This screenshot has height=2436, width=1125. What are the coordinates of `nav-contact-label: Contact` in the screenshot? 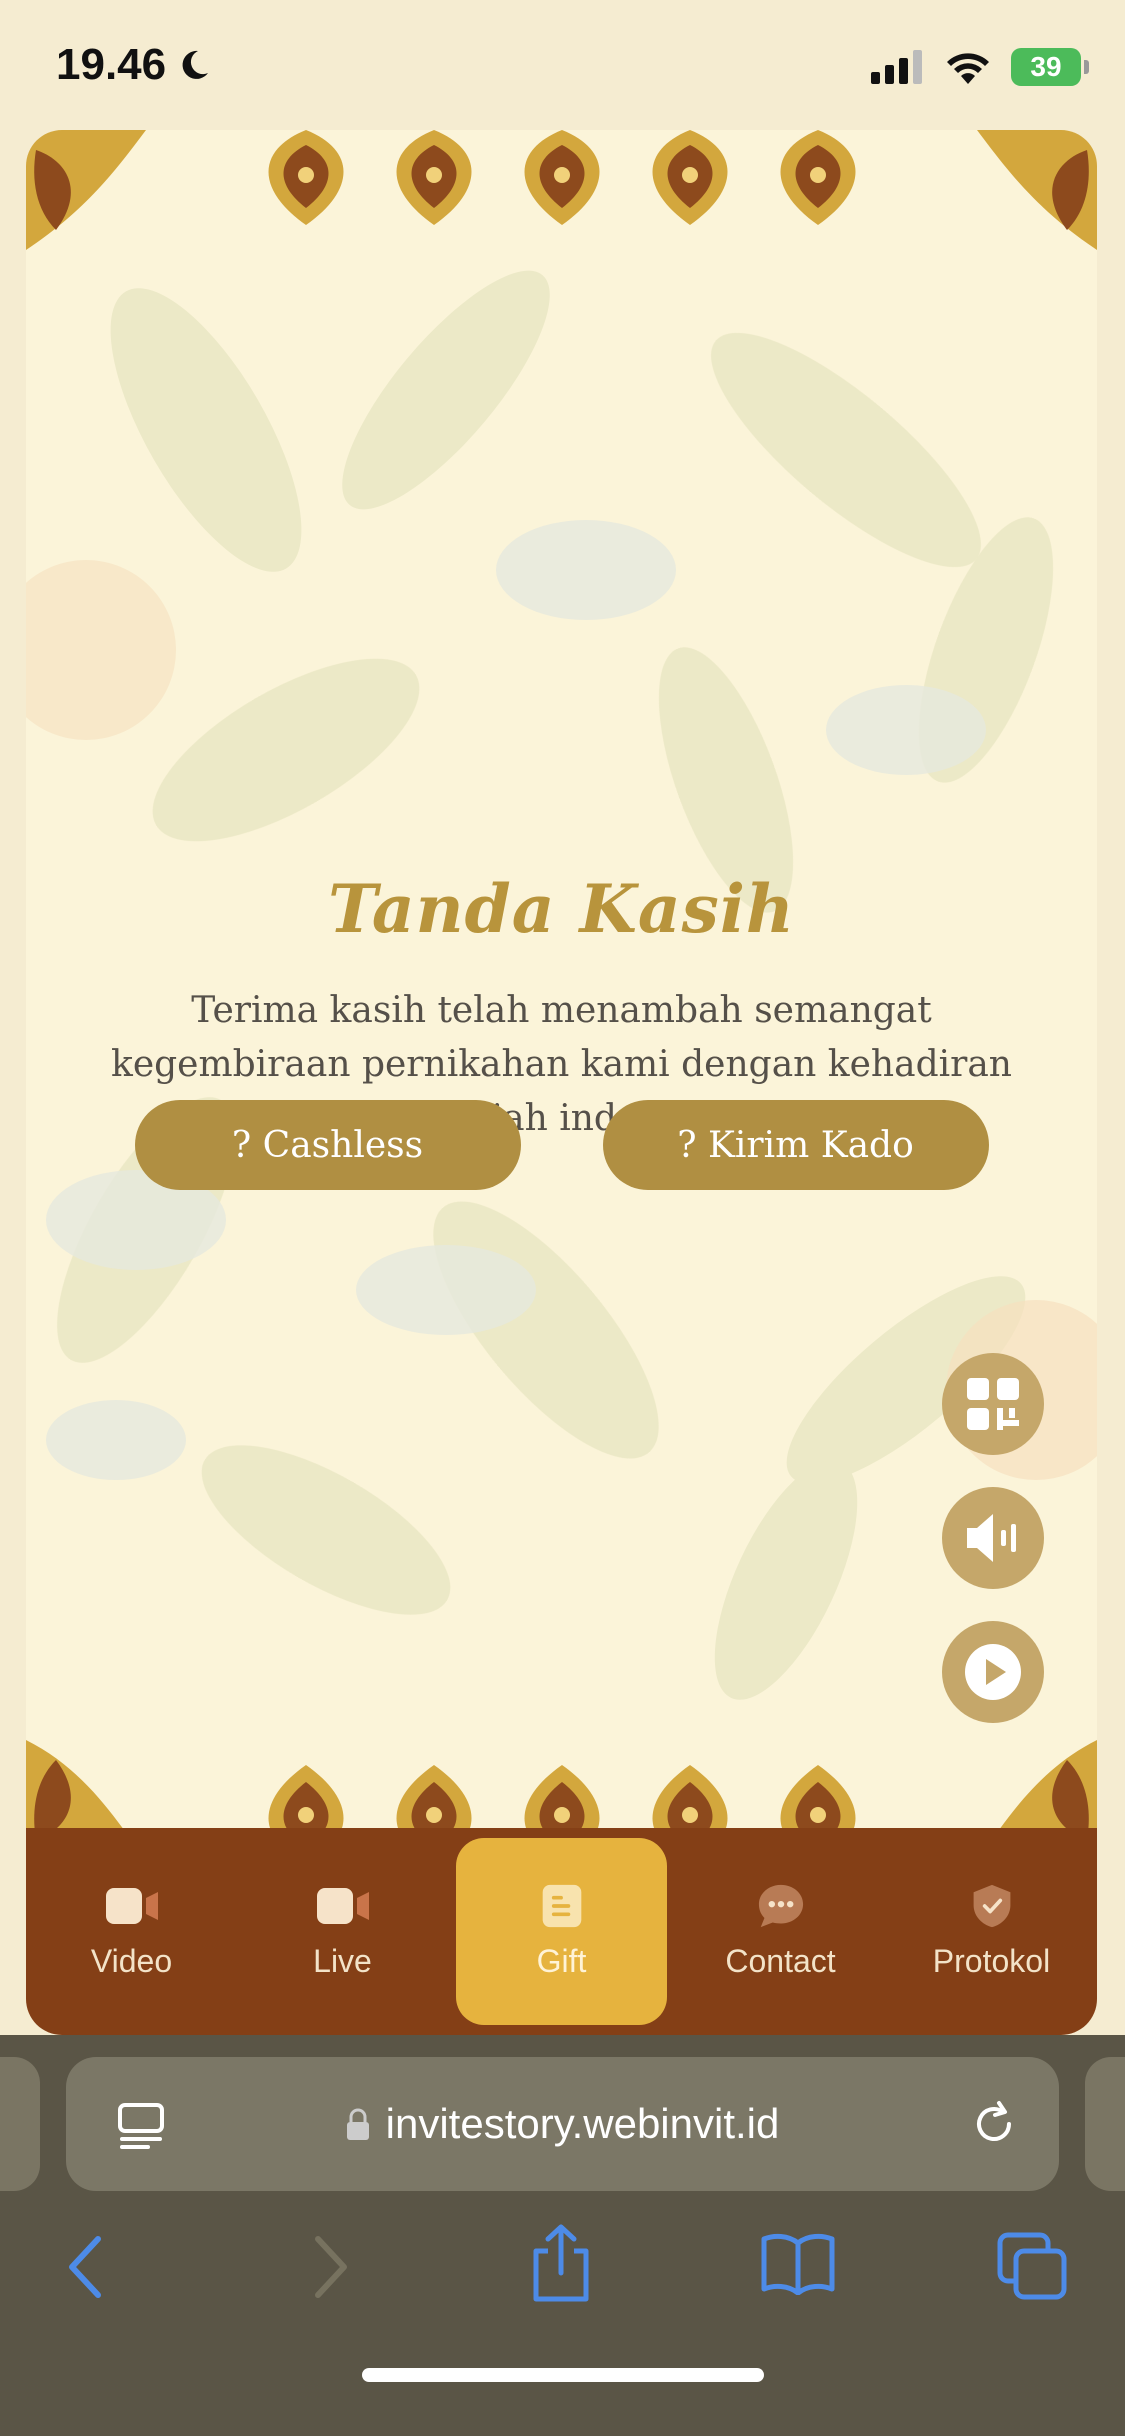 It's located at (780, 1961).